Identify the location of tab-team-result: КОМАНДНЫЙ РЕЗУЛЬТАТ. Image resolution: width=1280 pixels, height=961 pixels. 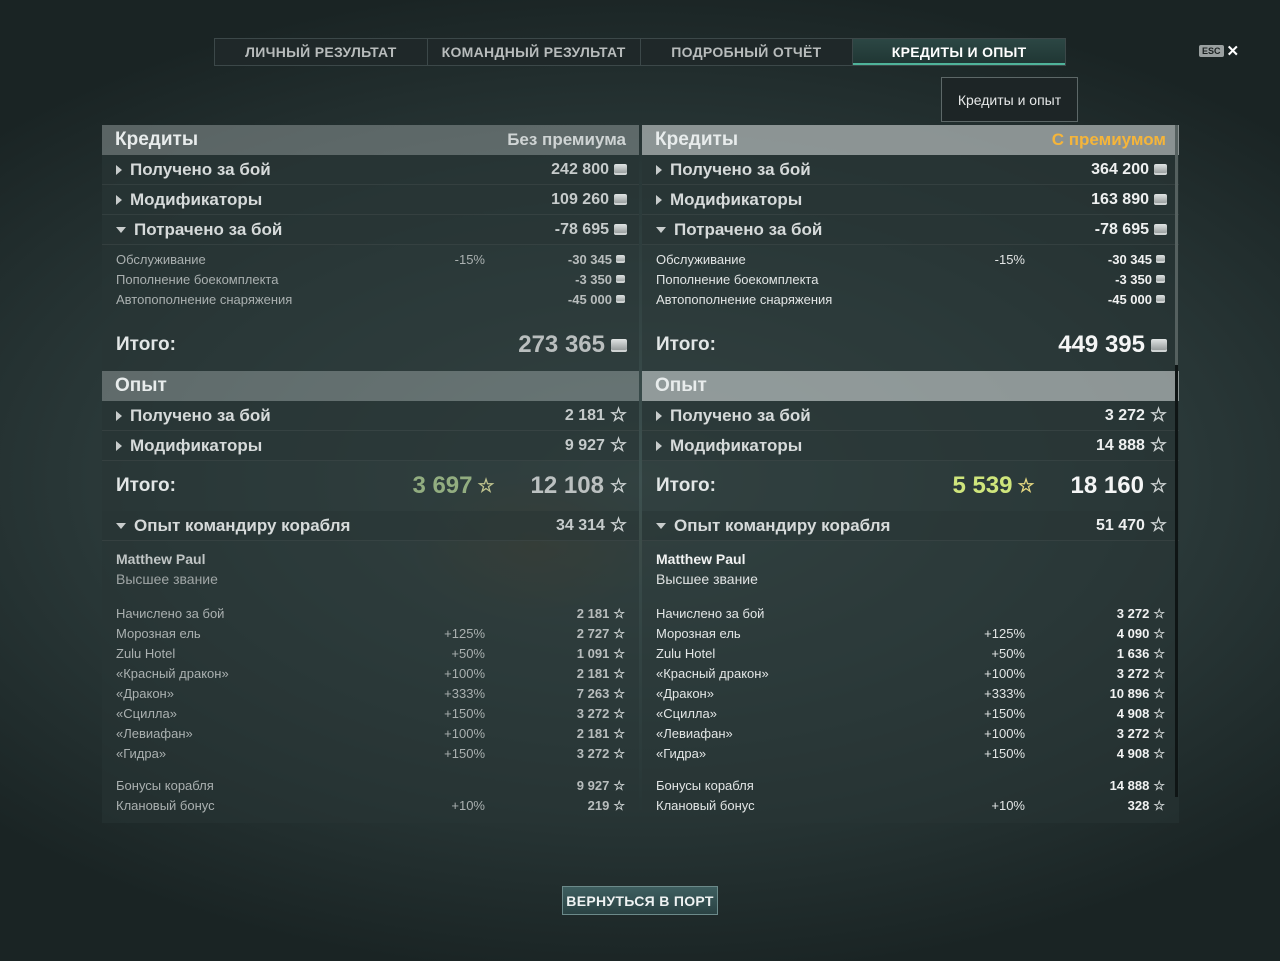
(534, 52).